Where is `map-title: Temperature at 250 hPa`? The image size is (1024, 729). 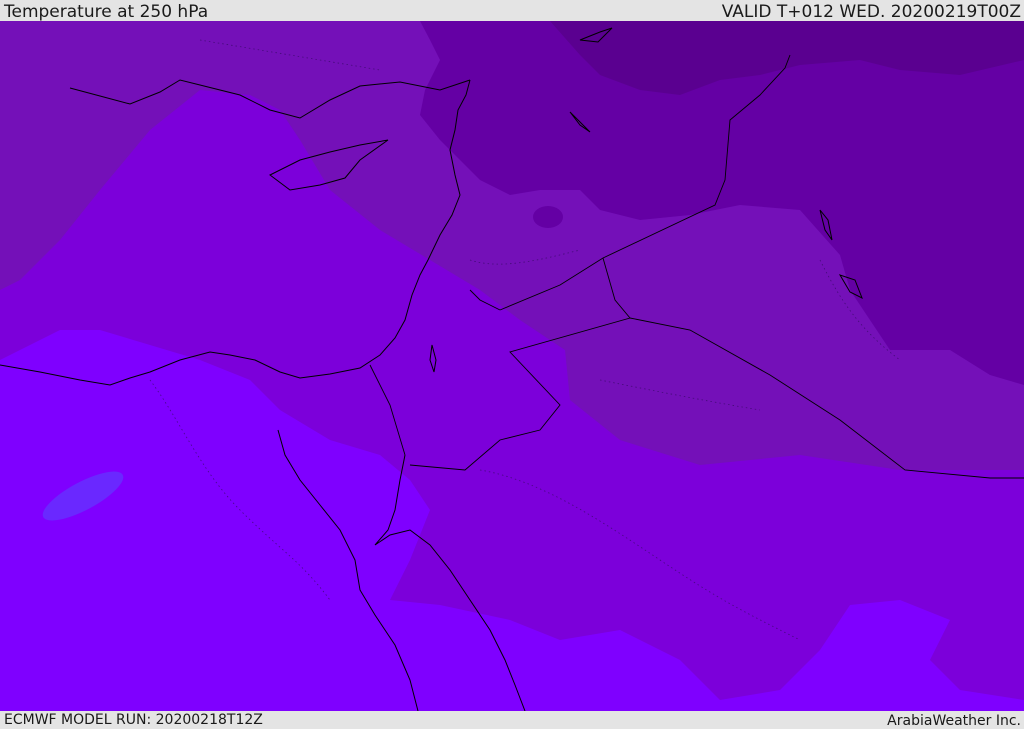 map-title: Temperature at 250 hPa is located at coordinates (106, 12).